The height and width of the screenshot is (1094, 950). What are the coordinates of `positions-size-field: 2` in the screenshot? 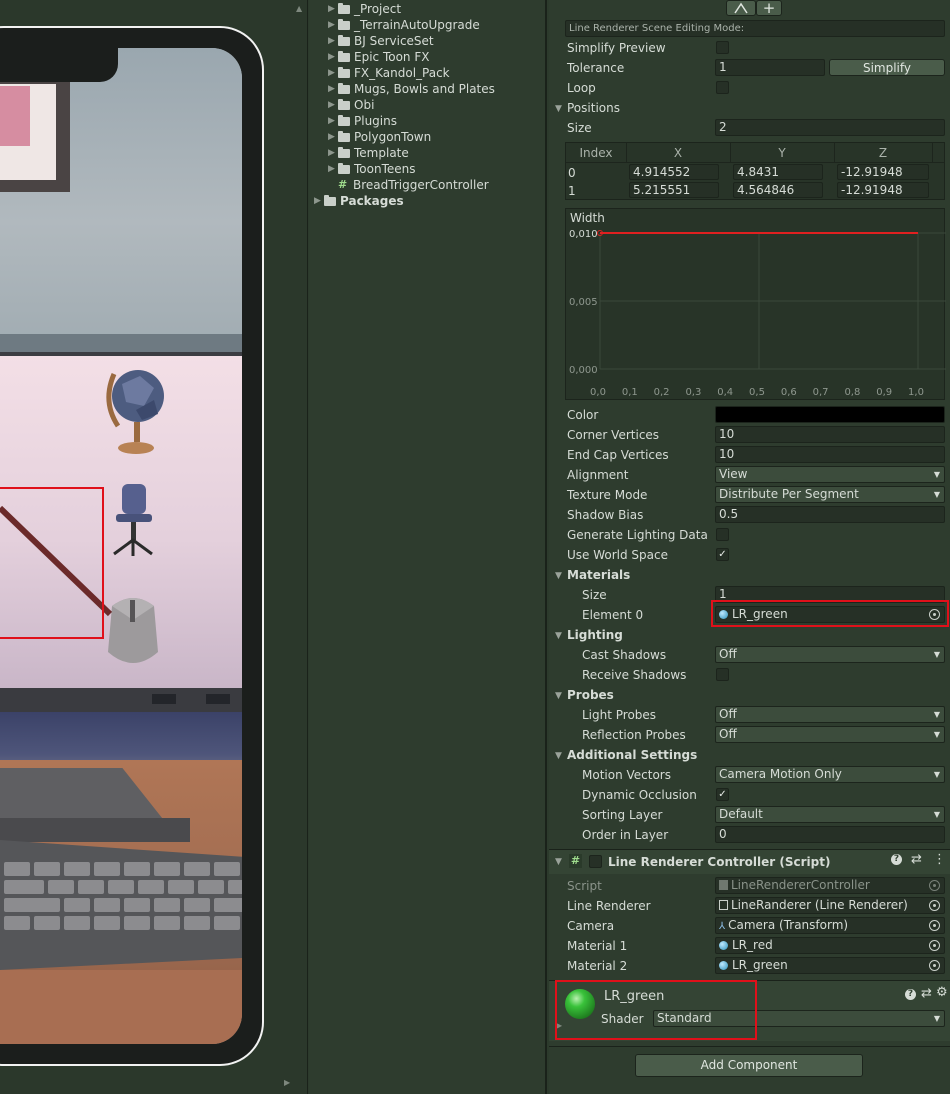 It's located at (830, 127).